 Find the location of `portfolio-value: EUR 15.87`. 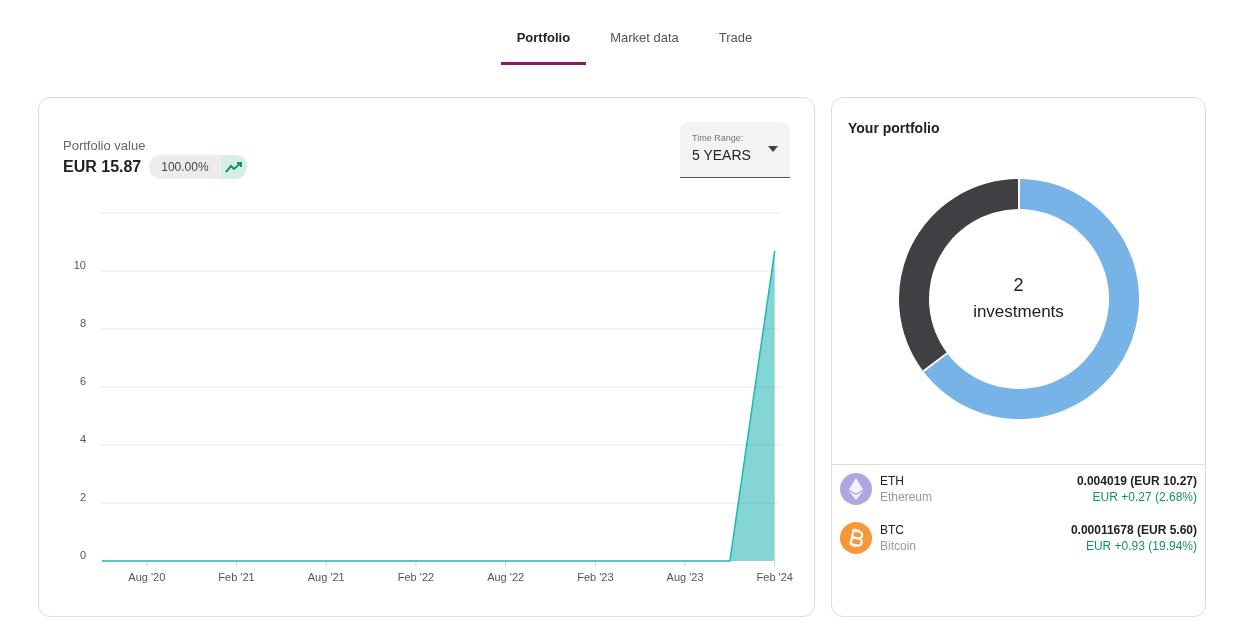

portfolio-value: EUR 15.87 is located at coordinates (102, 167).